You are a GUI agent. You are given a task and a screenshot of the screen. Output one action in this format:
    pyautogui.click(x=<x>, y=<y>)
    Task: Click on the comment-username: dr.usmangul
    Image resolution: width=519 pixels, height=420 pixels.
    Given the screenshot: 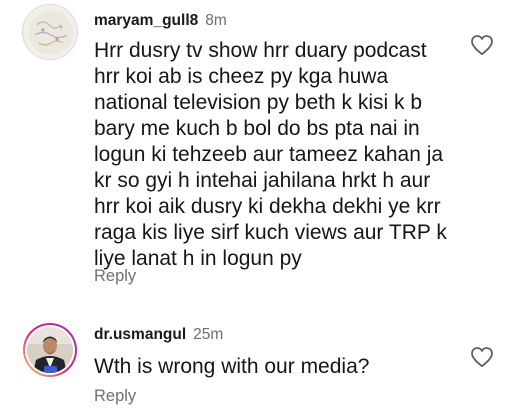 What is the action you would take?
    pyautogui.click(x=140, y=334)
    